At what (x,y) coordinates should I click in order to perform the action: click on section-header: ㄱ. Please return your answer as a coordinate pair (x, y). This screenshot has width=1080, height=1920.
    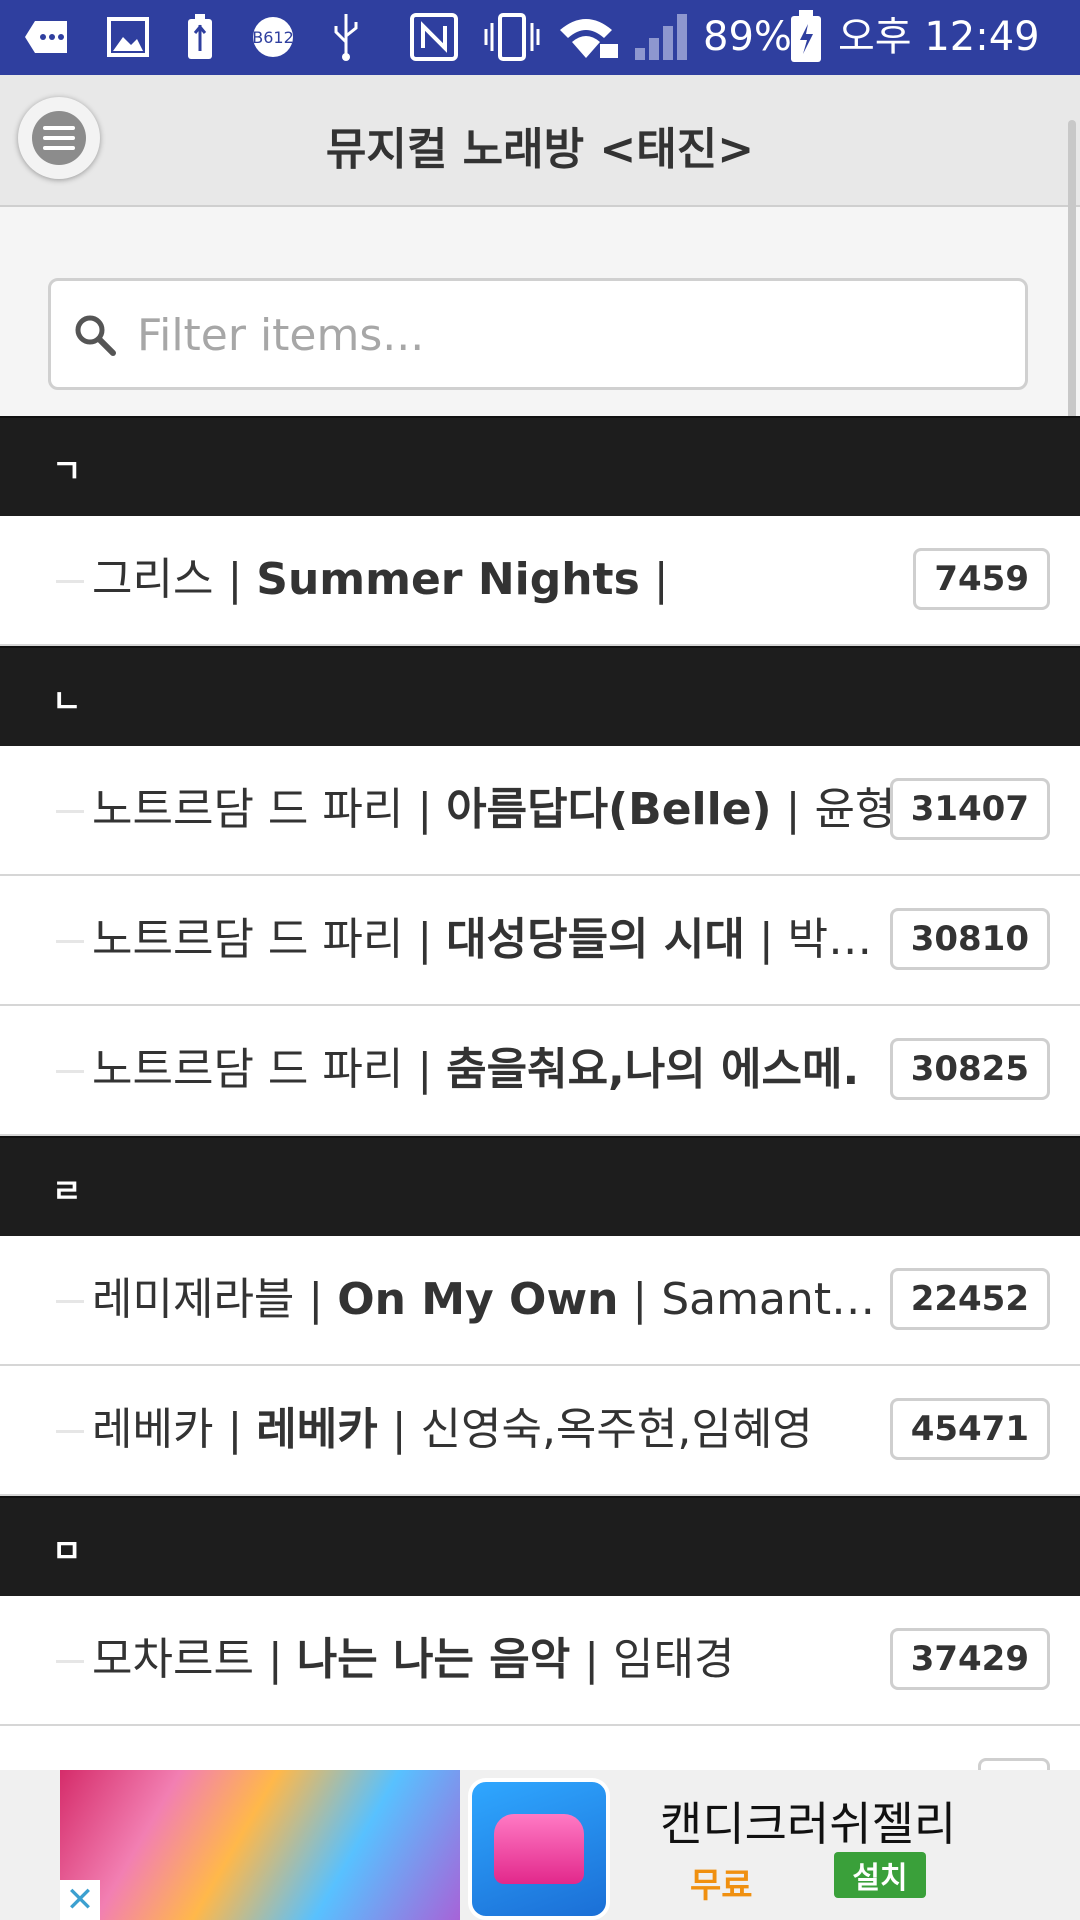
    Looking at the image, I should click on (540, 466).